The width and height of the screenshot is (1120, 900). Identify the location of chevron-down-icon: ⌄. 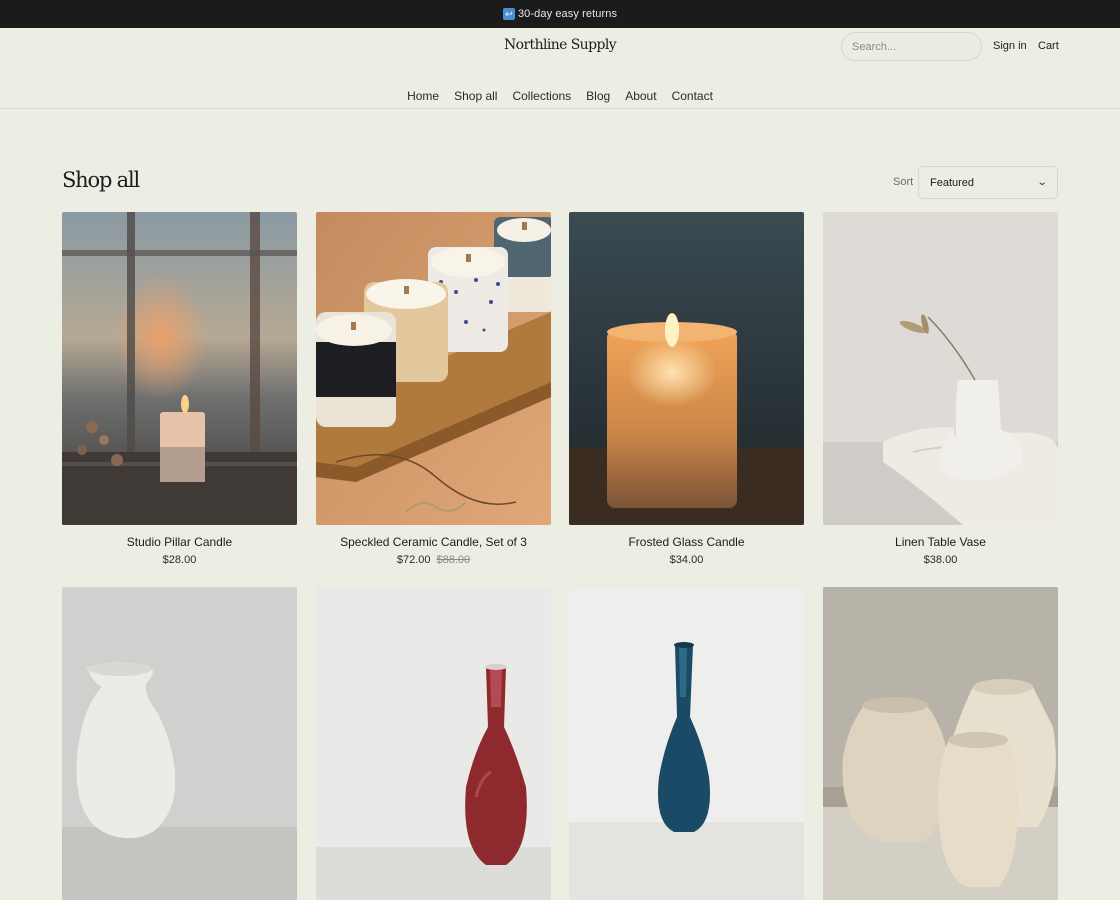
(1042, 182).